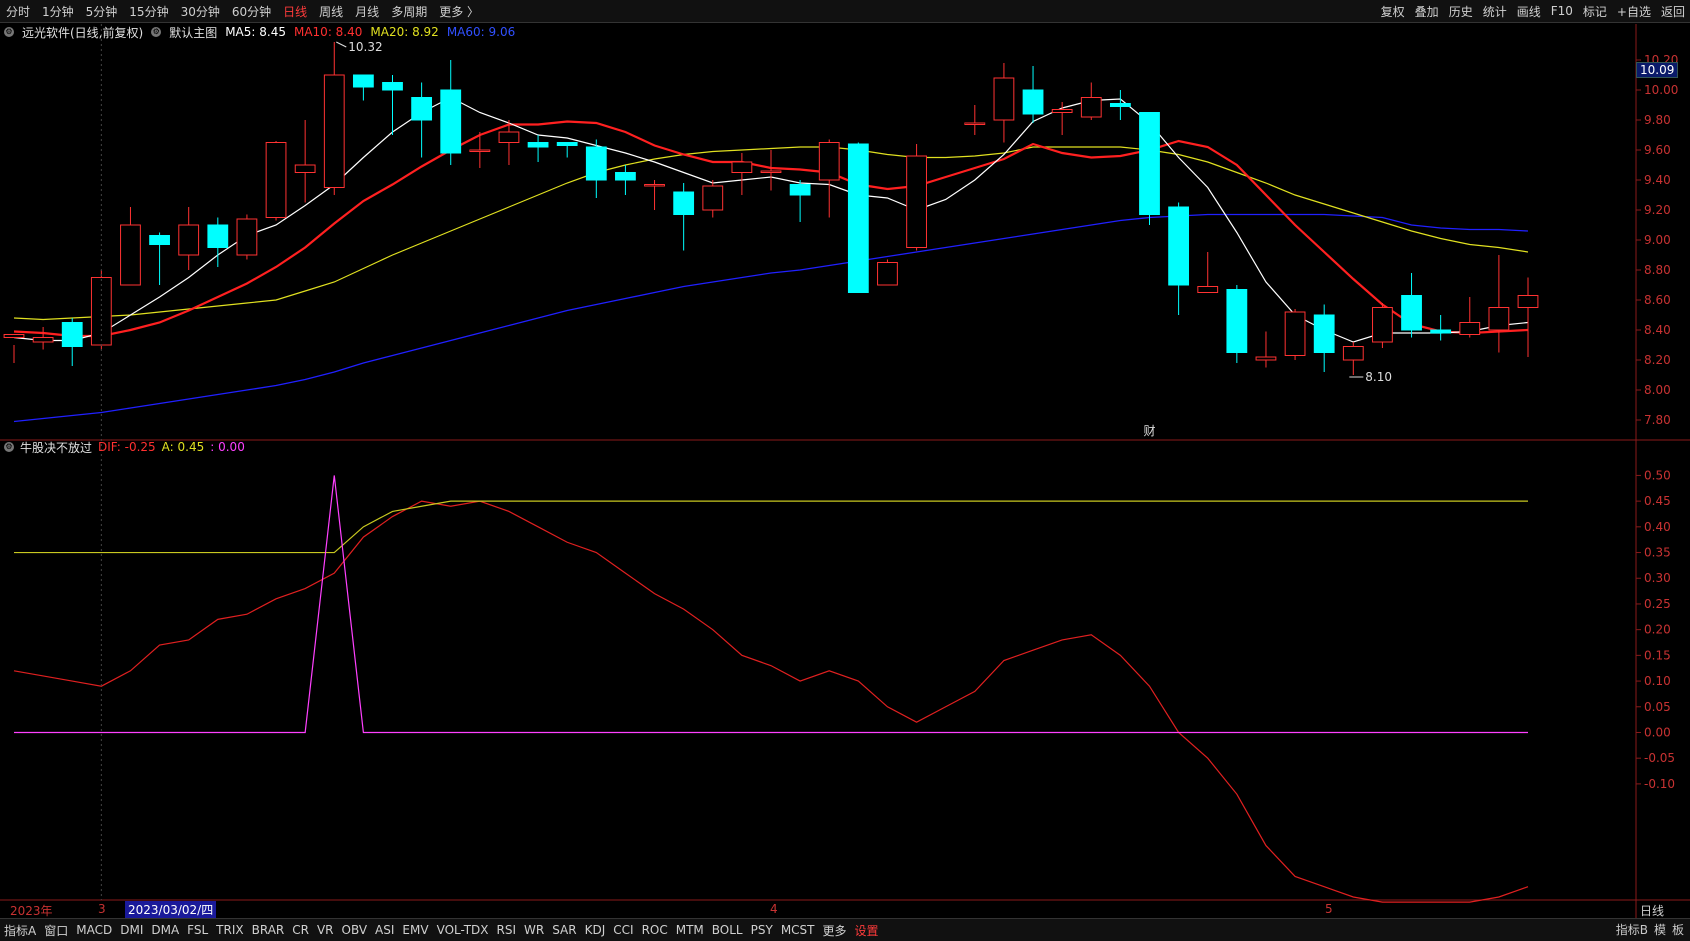  I want to click on tool-button-2: 历史, so click(1461, 11).